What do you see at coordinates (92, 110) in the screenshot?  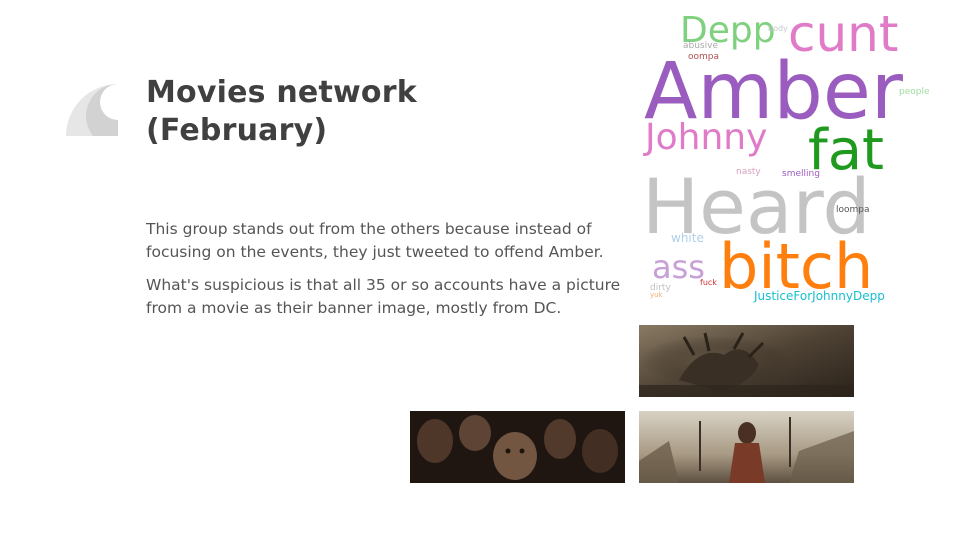 I see `decorative-arc` at bounding box center [92, 110].